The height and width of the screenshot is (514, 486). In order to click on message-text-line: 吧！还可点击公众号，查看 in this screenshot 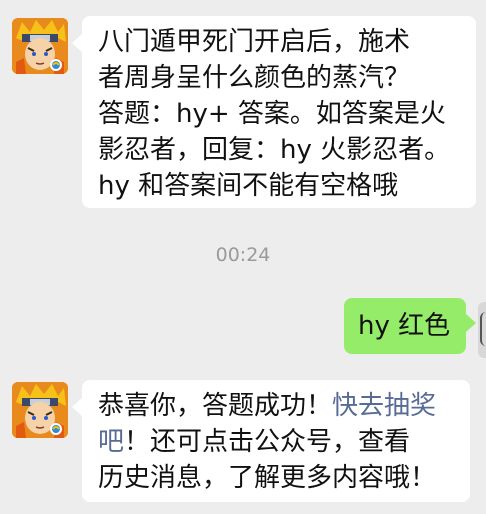, I will do `click(277, 442)`.